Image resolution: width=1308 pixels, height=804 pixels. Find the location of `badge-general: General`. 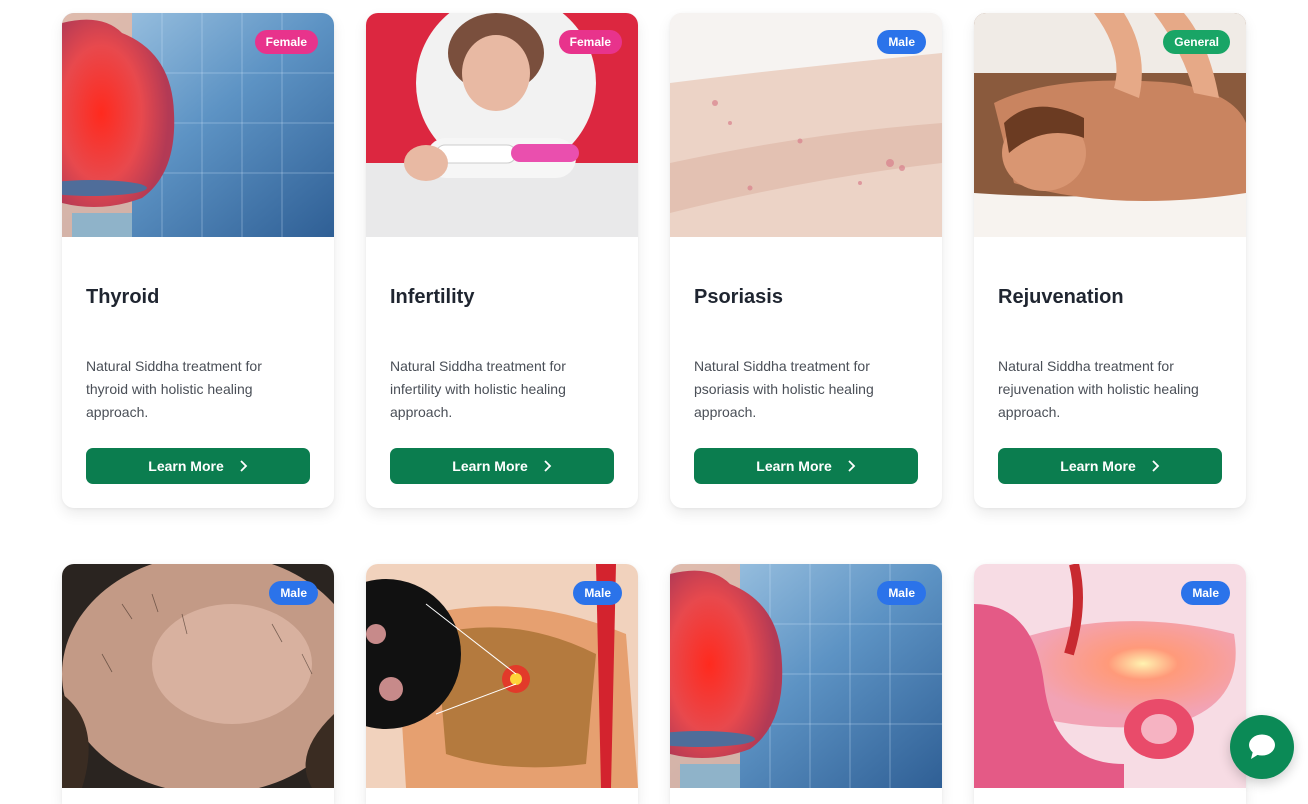

badge-general: General is located at coordinates (1196, 42).